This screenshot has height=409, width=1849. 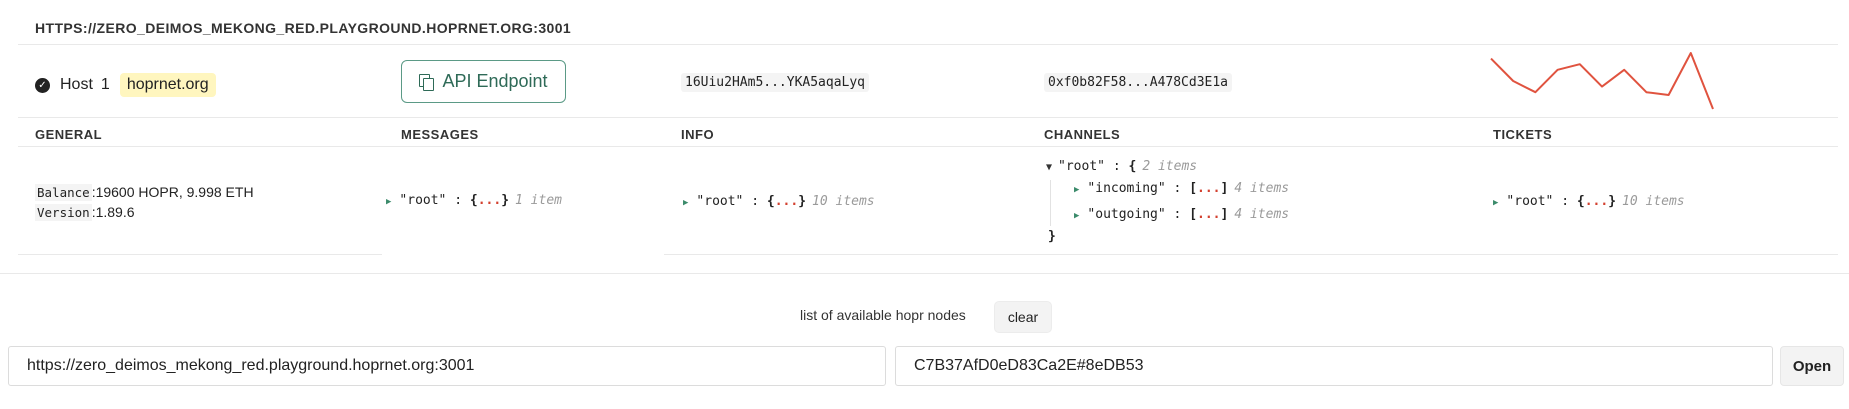 What do you see at coordinates (69, 134) in the screenshot?
I see `column-header-general: GENERAL` at bounding box center [69, 134].